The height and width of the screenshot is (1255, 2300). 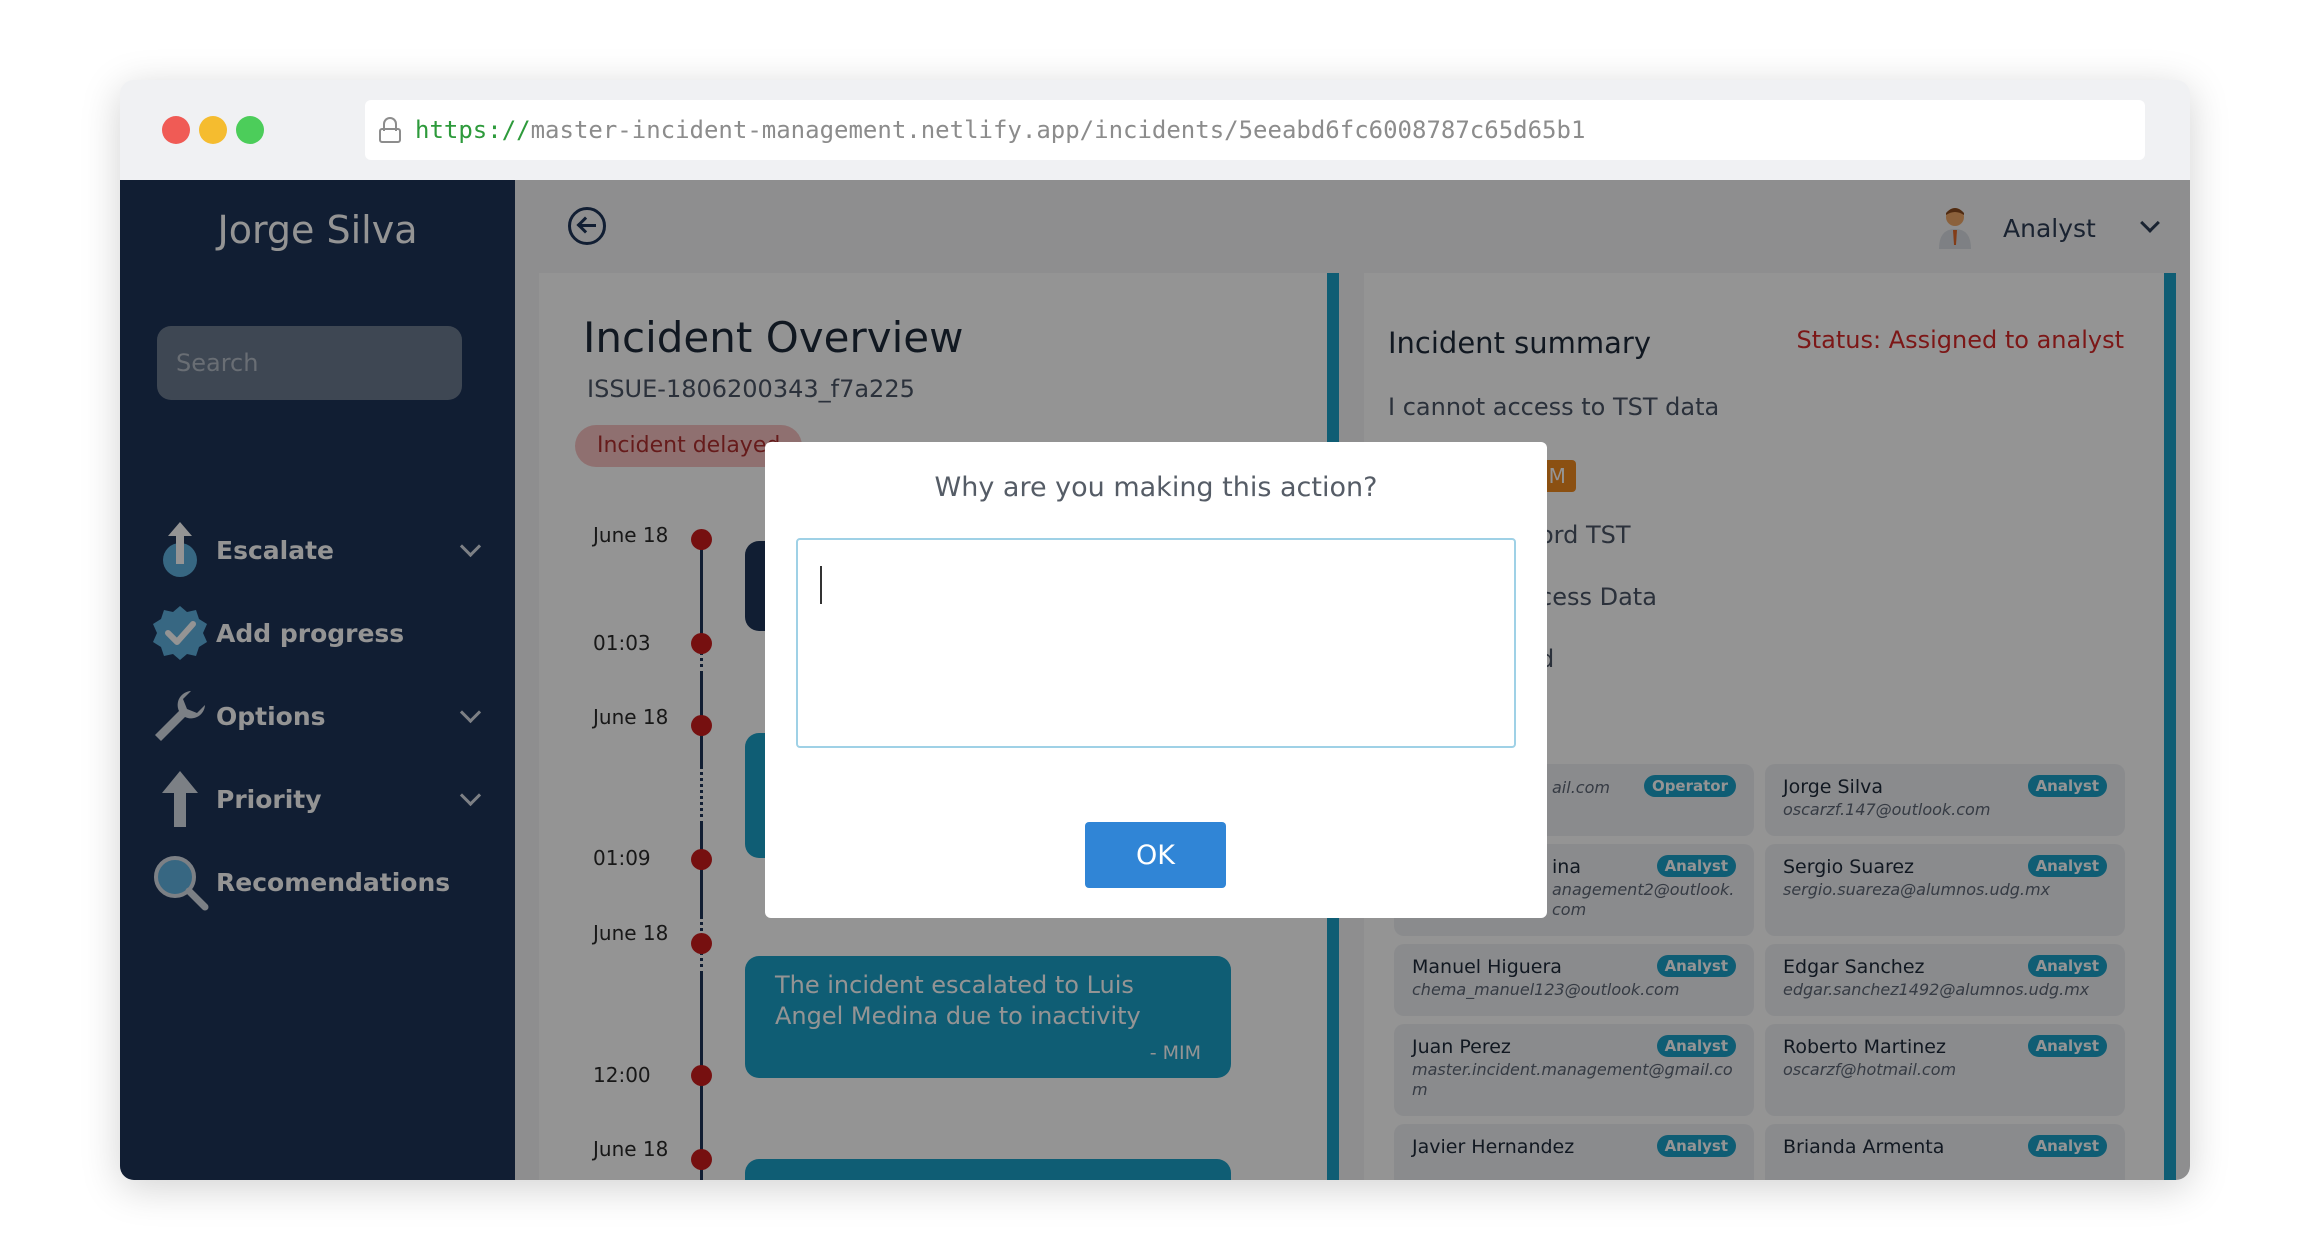 What do you see at coordinates (1156, 643) in the screenshot?
I see `reason-textarea` at bounding box center [1156, 643].